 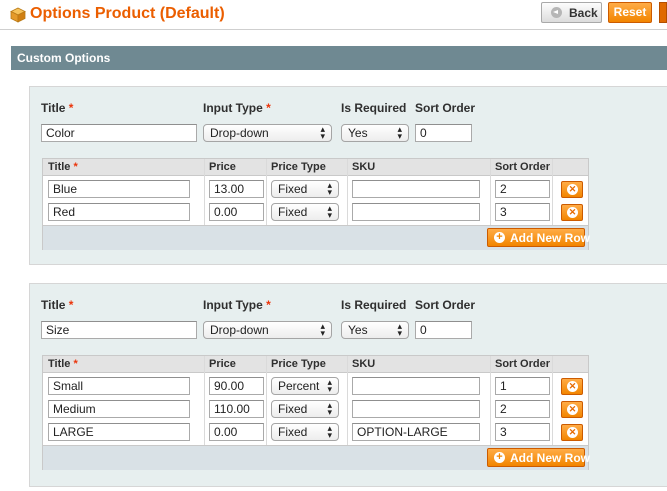 What do you see at coordinates (222, 364) in the screenshot?
I see `grid-price-header: Price` at bounding box center [222, 364].